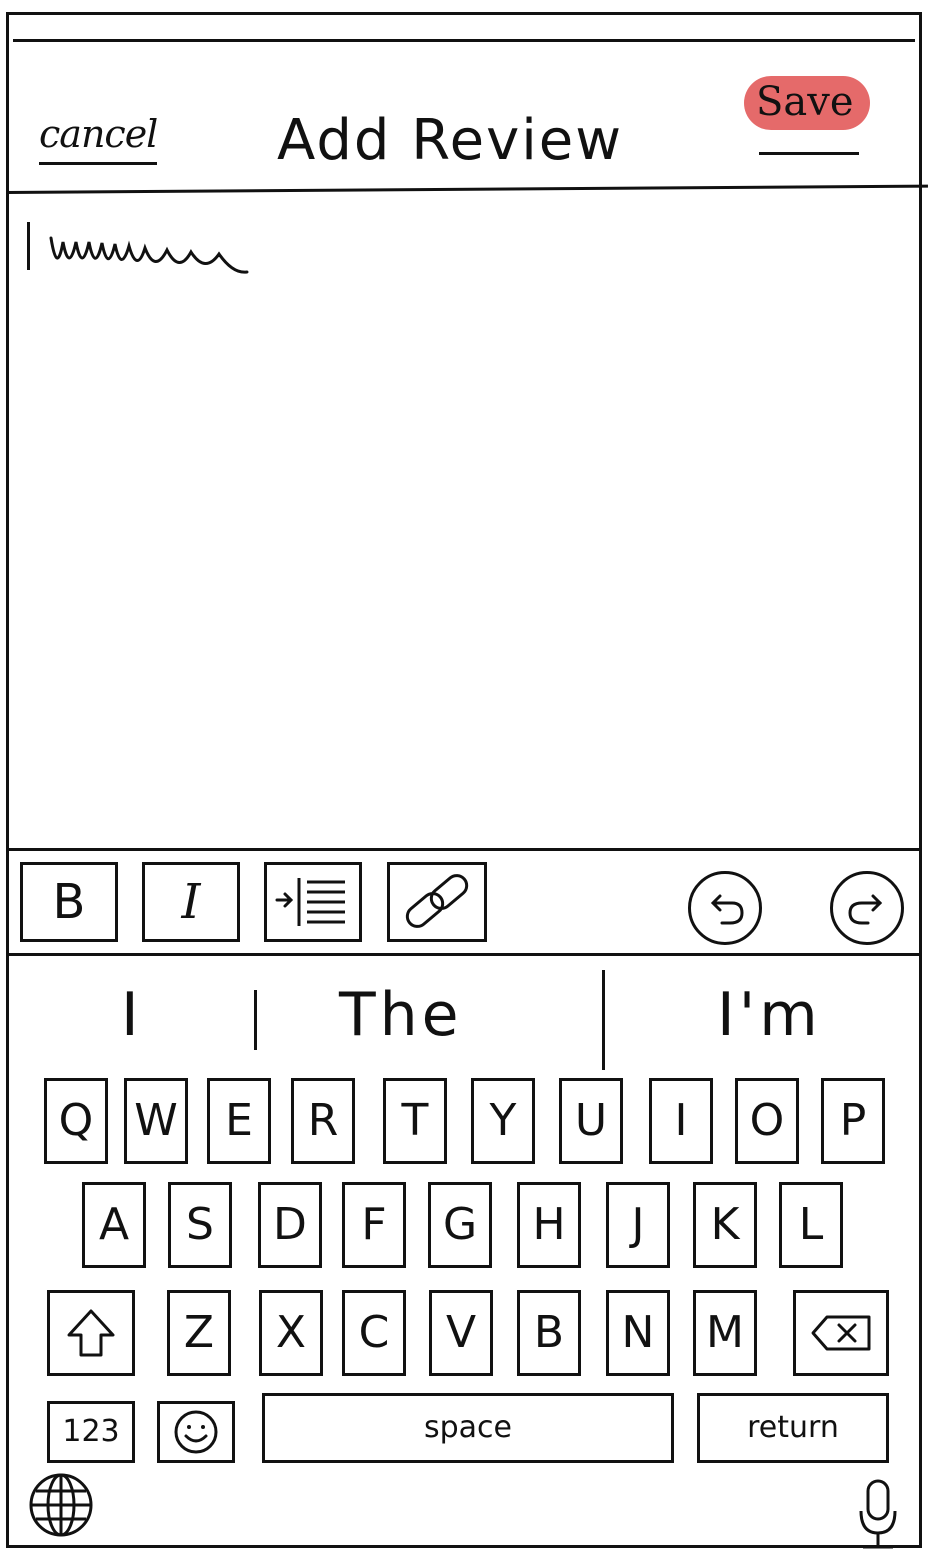  What do you see at coordinates (809, 153) in the screenshot?
I see `save-underline` at bounding box center [809, 153].